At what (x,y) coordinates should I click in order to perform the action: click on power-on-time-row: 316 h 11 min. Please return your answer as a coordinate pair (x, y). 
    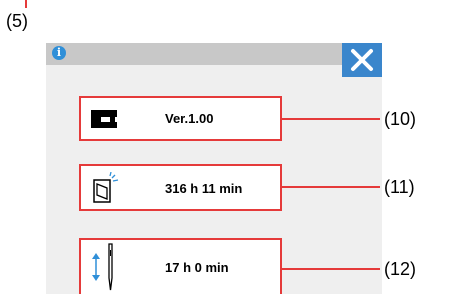
    Looking at the image, I should click on (180, 187).